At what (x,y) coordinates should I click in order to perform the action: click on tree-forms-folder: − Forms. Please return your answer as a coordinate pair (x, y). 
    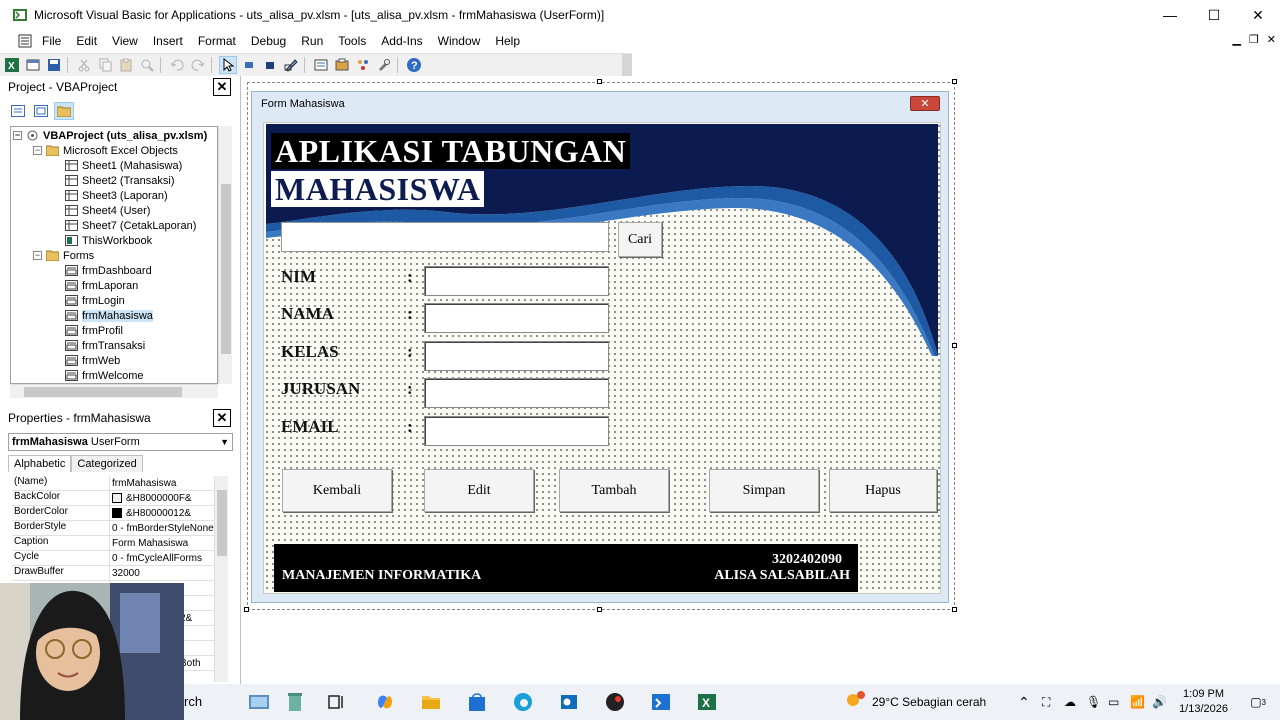
    Looking at the image, I should click on (63, 255).